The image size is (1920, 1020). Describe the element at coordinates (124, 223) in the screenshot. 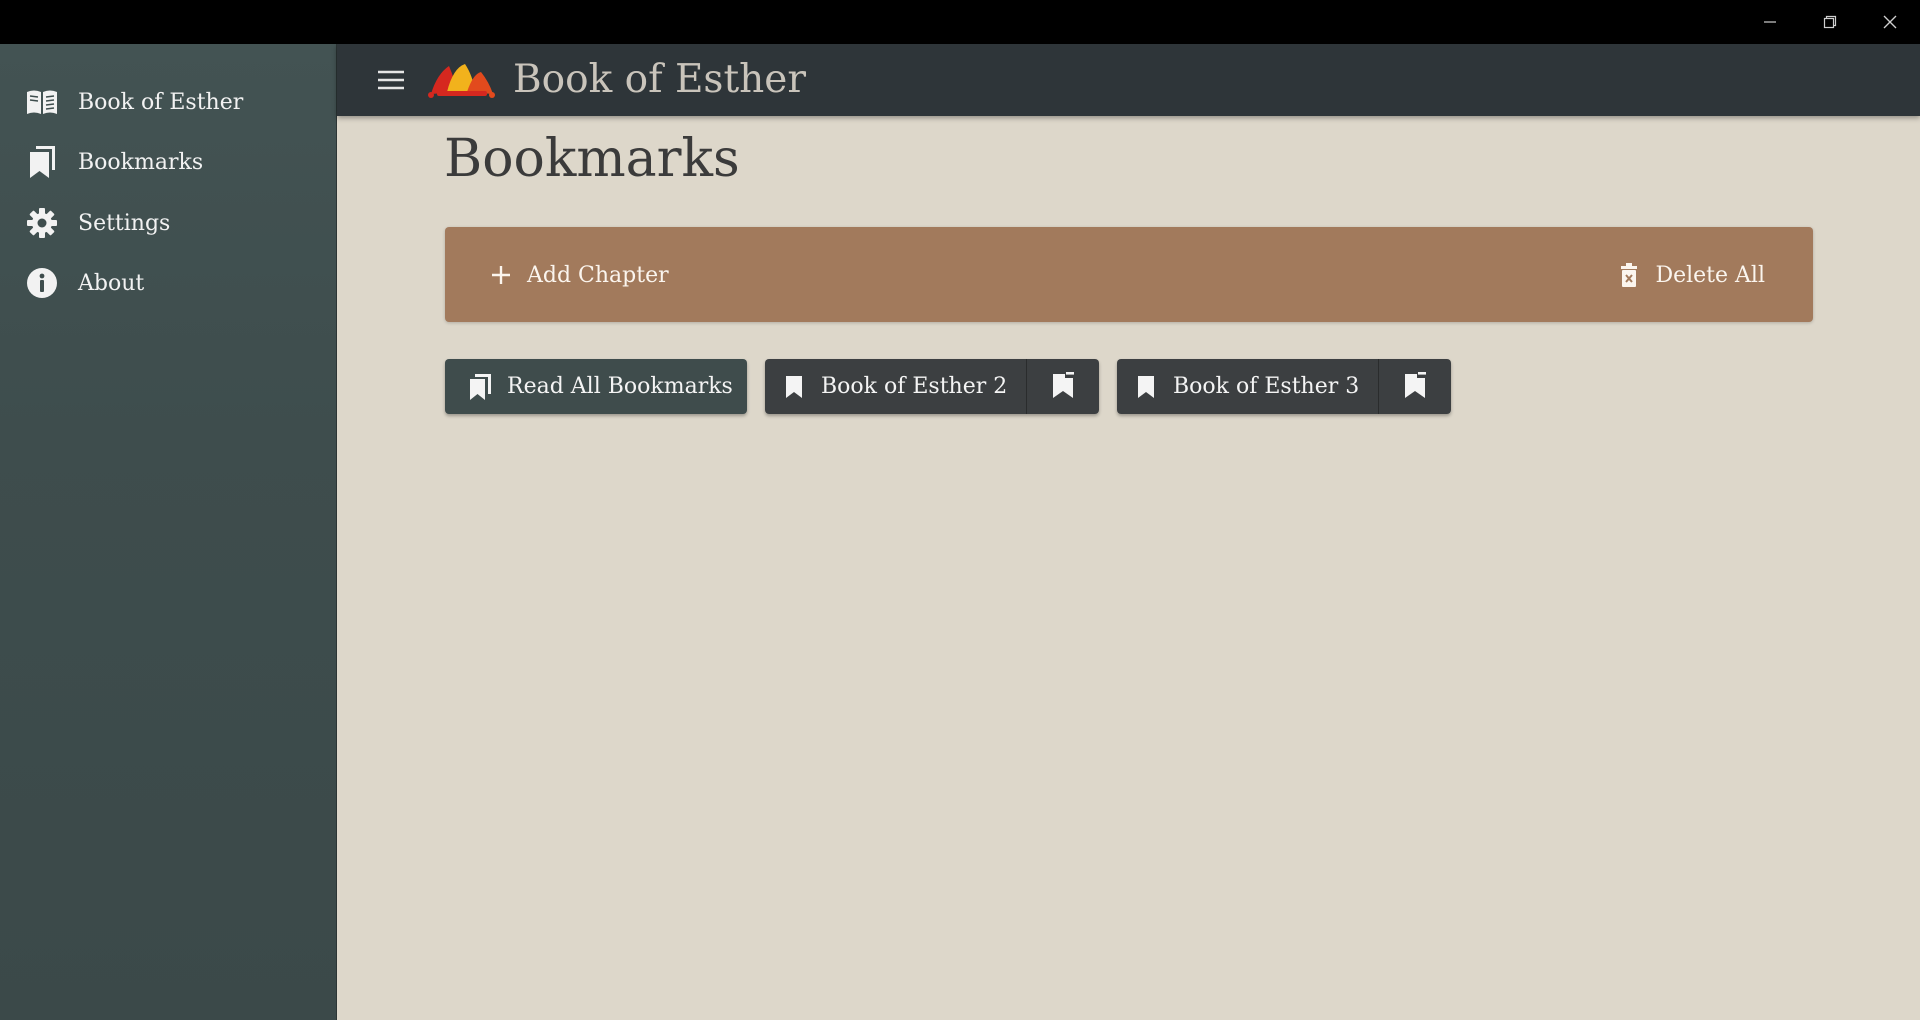

I see `sidebar-item-label: Settings` at that location.